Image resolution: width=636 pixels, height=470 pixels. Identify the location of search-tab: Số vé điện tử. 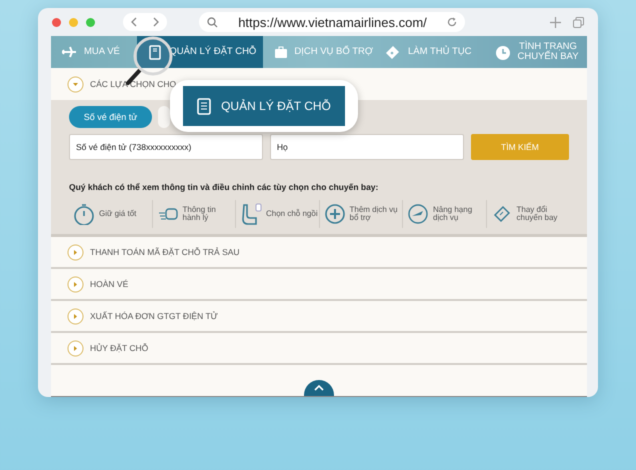
(110, 117).